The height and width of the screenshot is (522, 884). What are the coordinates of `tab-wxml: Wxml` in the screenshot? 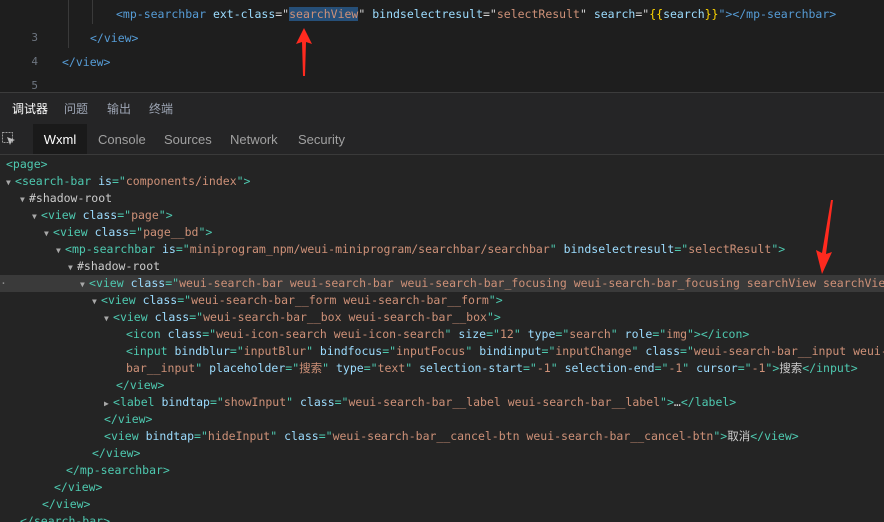 It's located at (60, 139).